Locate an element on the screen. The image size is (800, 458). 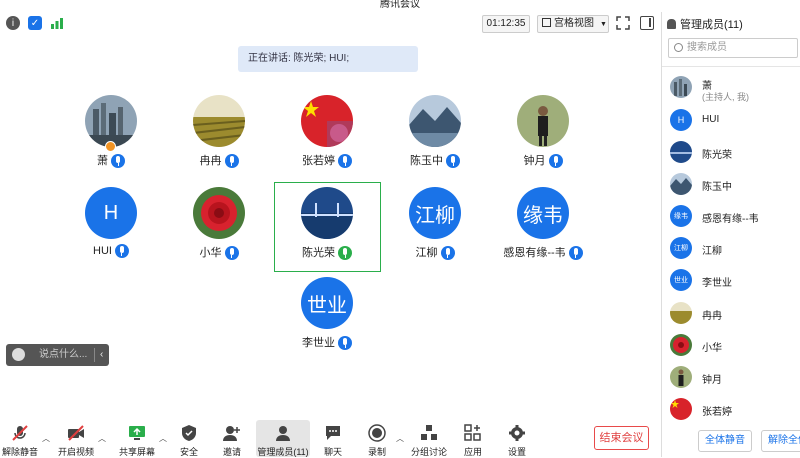
chevron-left-icon: ‹ is located at coordinates (101, 355).